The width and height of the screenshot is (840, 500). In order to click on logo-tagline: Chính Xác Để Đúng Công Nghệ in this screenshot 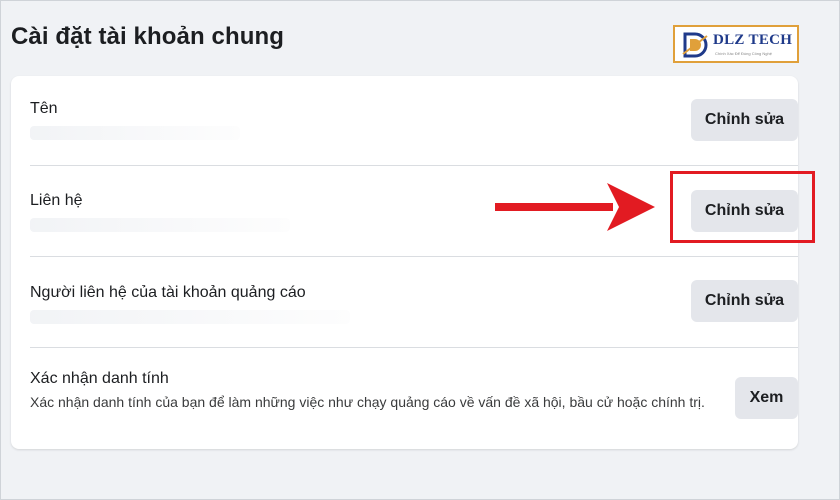, I will do `click(743, 53)`.